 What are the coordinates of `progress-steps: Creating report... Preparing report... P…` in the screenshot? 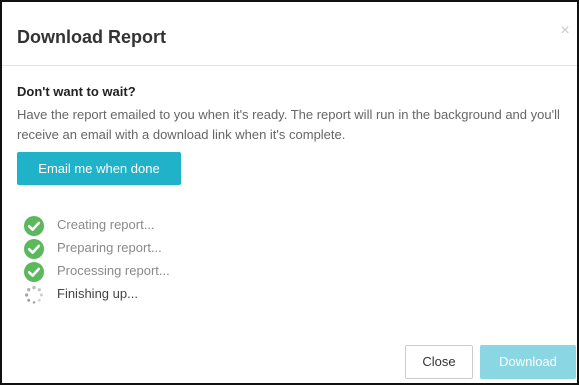 It's located at (174, 260).